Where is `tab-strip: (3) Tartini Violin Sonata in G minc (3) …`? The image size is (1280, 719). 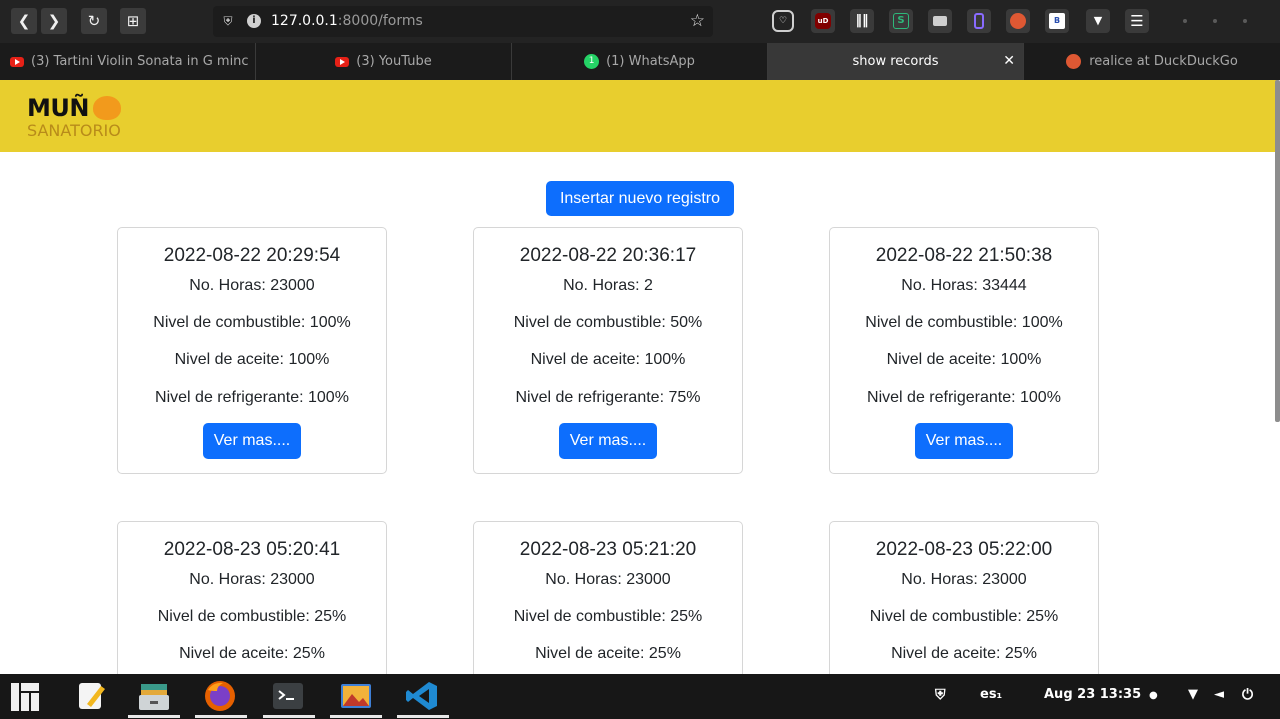
tab-strip: (3) Tartini Violin Sonata in G minc (3) … is located at coordinates (640, 61).